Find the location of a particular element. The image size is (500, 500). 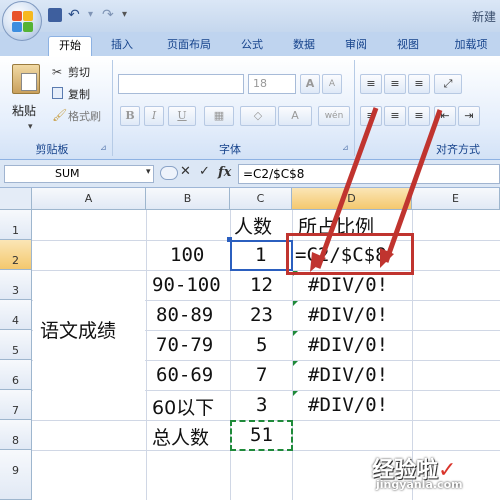

annotation-arrows is located at coordinates (376, 189).